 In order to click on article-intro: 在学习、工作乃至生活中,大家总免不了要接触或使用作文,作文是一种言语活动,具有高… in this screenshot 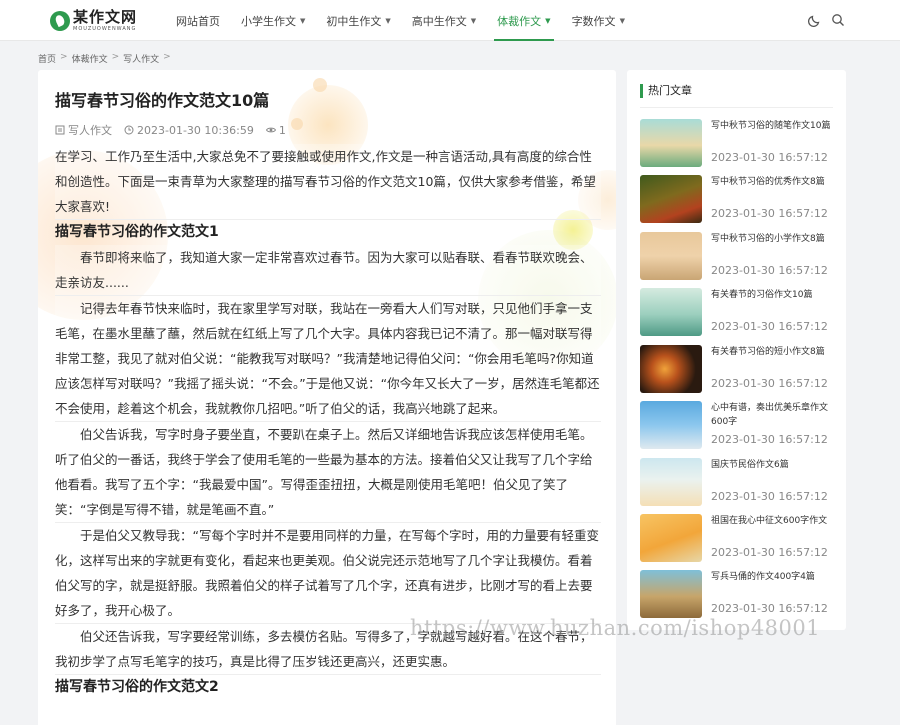, I will do `click(328, 182)`.